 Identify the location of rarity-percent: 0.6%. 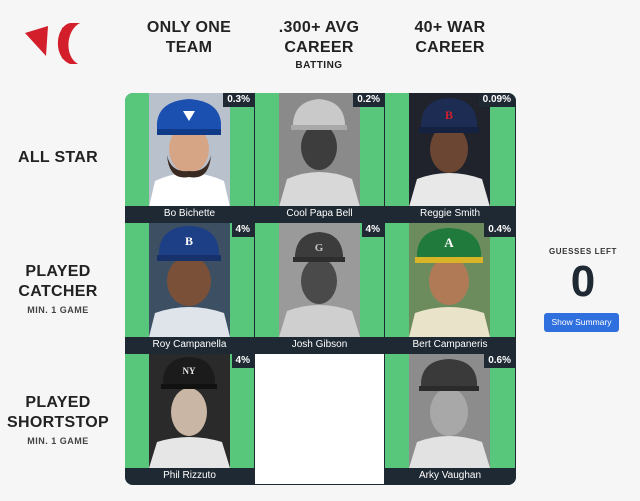
(499, 361).